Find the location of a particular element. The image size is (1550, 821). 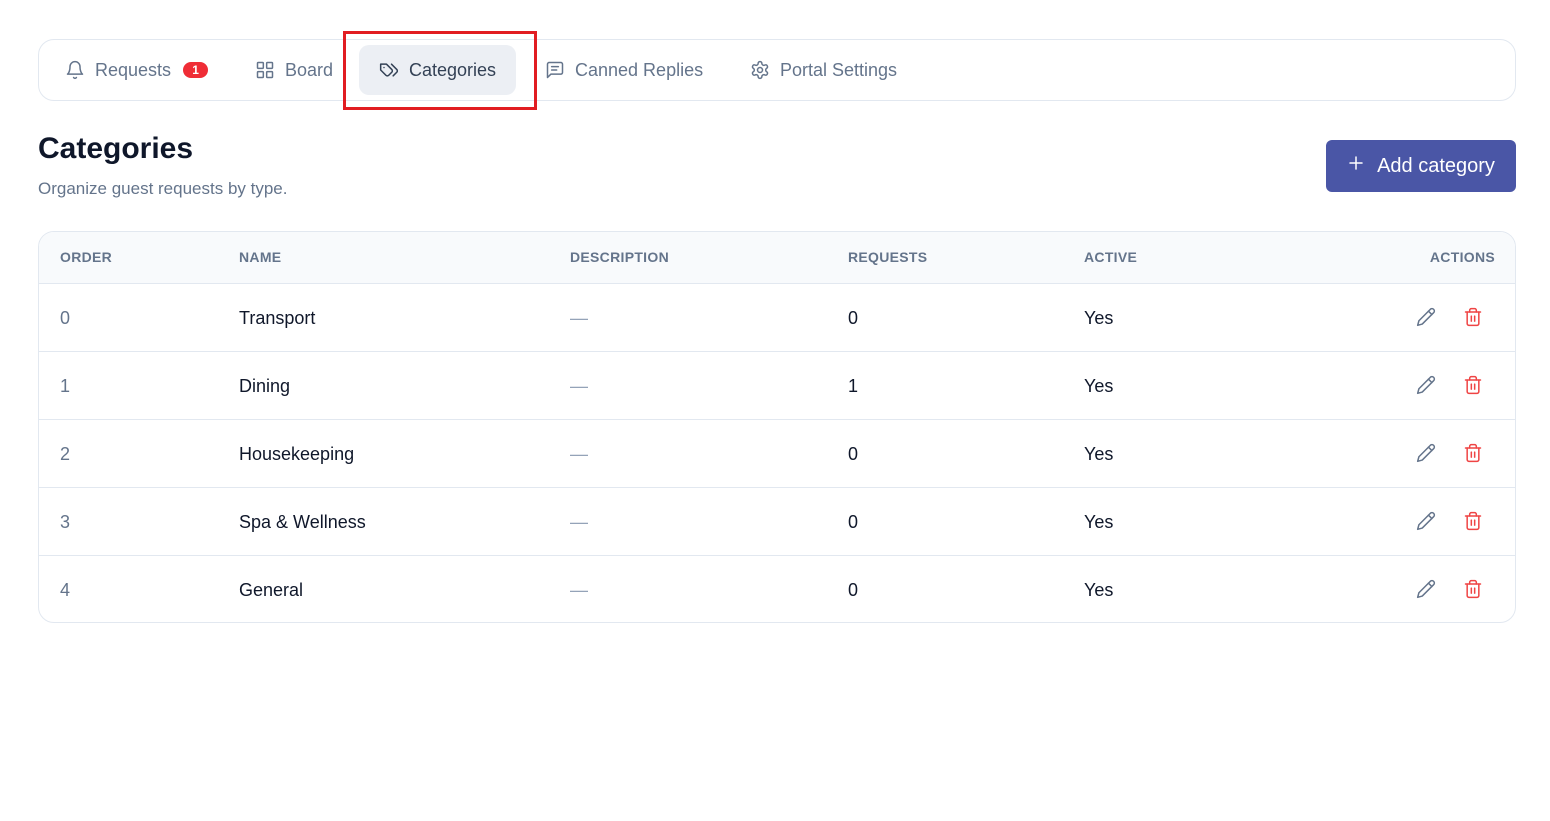

name-cell: Transport is located at coordinates (277, 318).